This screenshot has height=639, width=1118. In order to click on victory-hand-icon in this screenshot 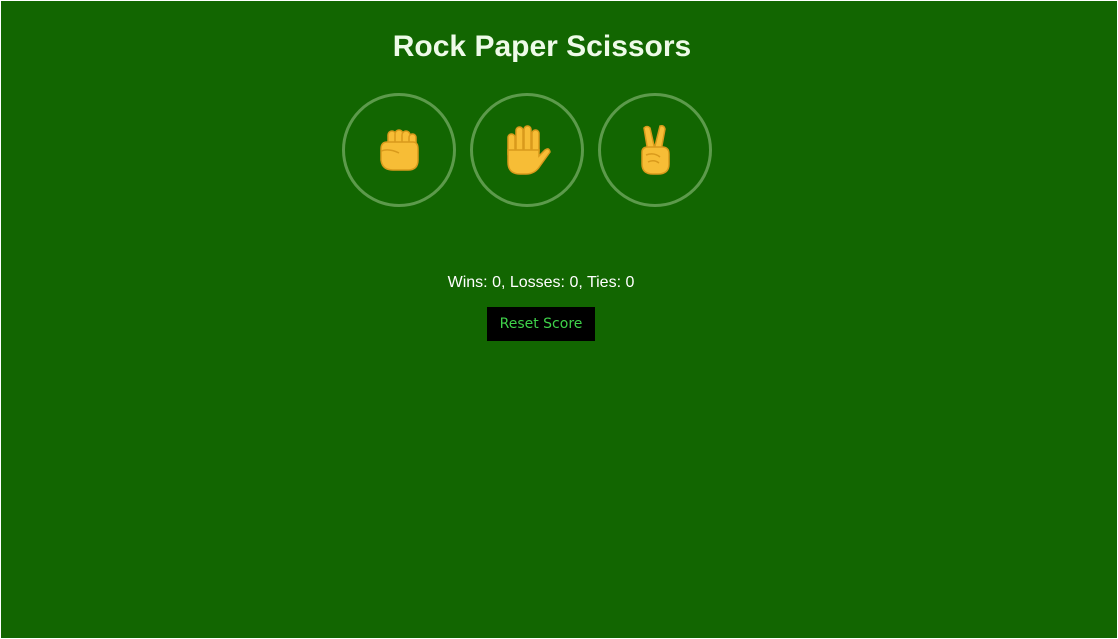, I will do `click(655, 150)`.